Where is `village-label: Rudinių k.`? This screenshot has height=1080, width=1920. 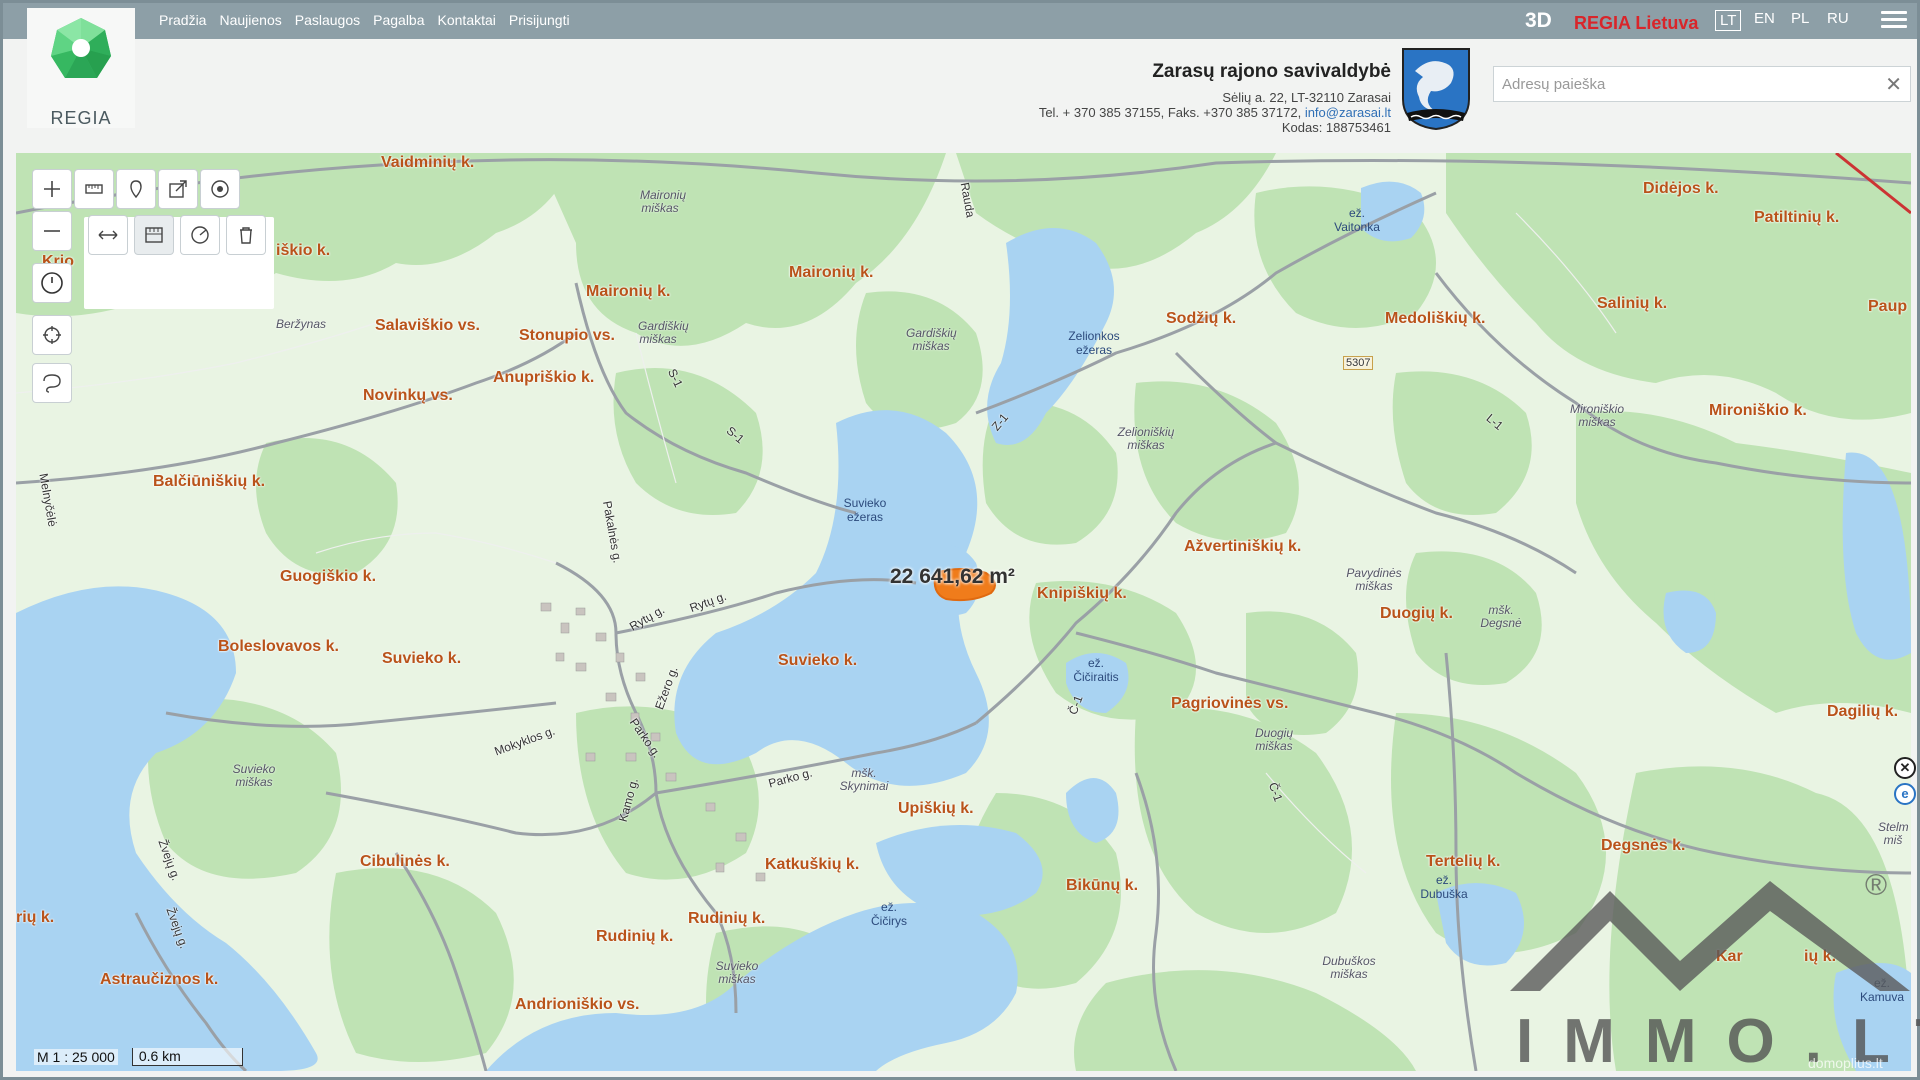 village-label: Rudinių k. is located at coordinates (727, 918).